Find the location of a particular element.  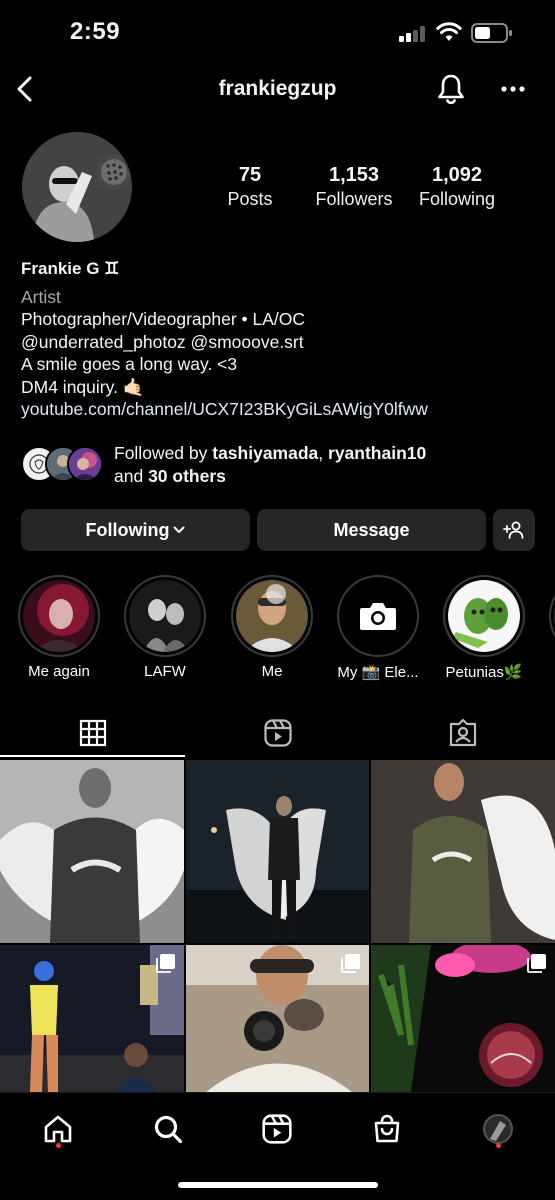

bio-line: DM4 inquiry. 🤙🏻 is located at coordinates (83, 386).